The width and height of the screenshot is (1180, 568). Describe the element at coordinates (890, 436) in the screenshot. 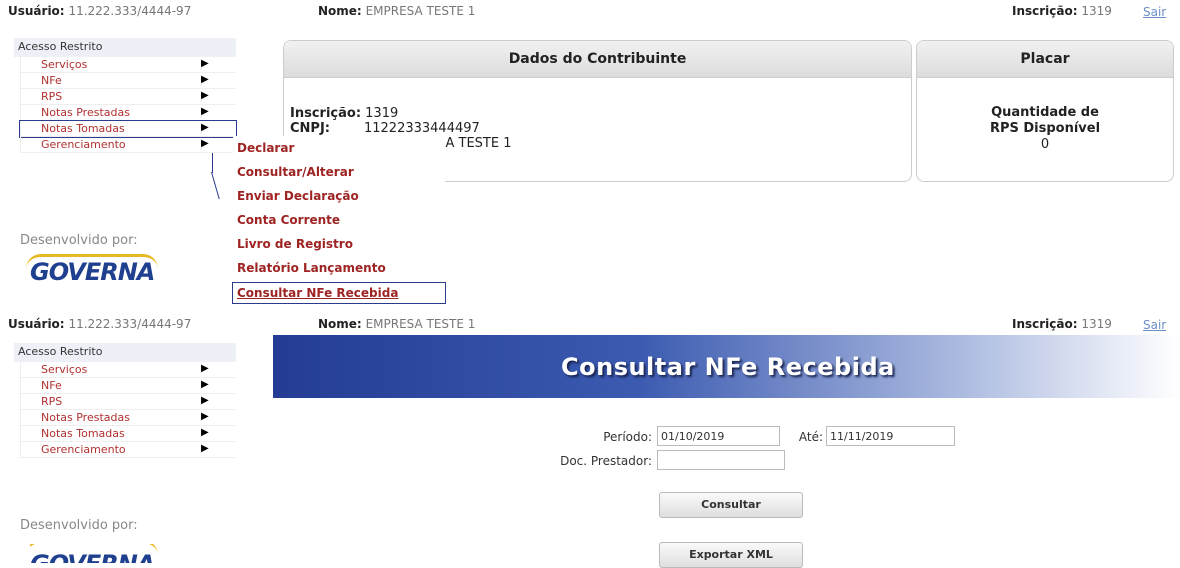

I see `ate-input` at that location.